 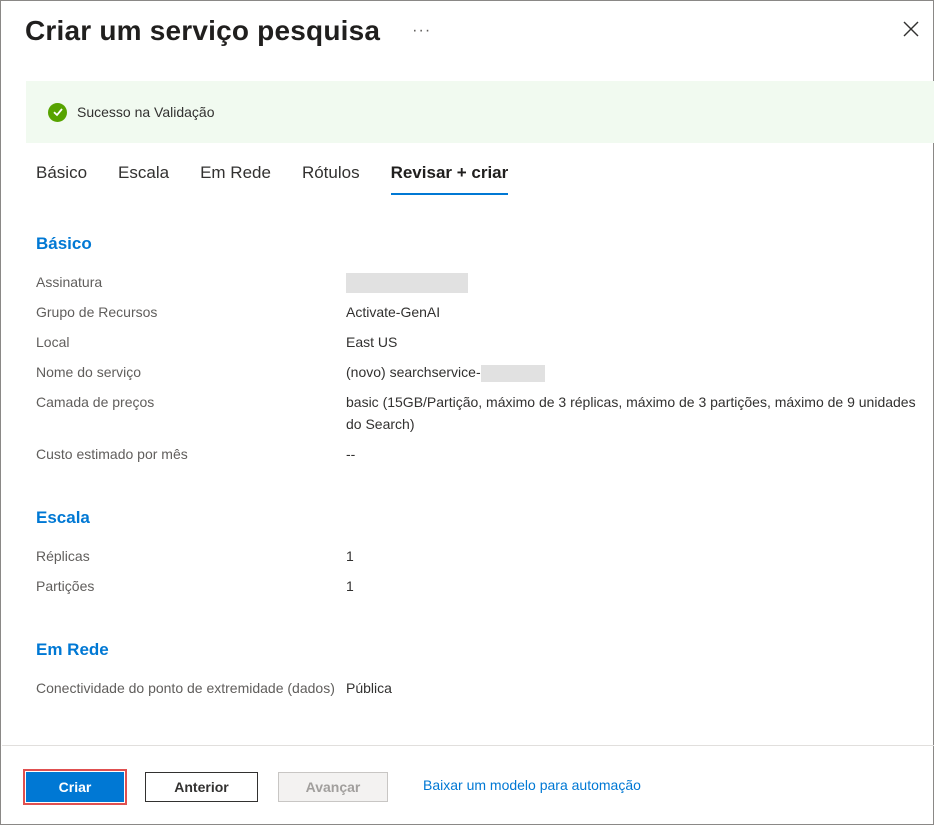 I want to click on more-options-icon: ···, so click(x=421, y=31).